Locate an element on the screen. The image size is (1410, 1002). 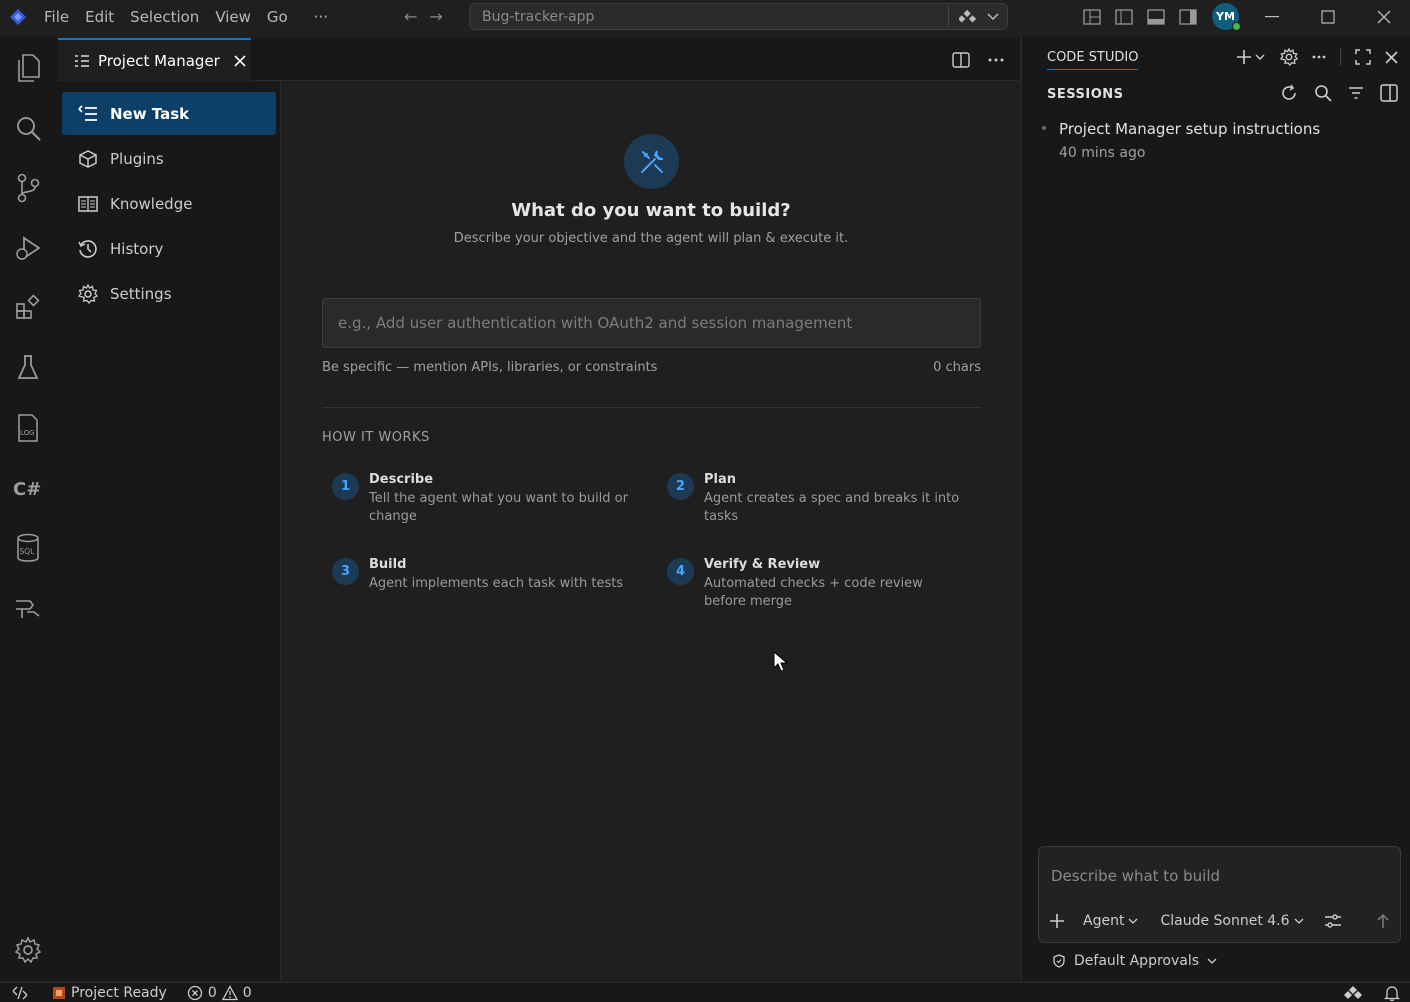
online-status-dot is located at coordinates (1236, 26).